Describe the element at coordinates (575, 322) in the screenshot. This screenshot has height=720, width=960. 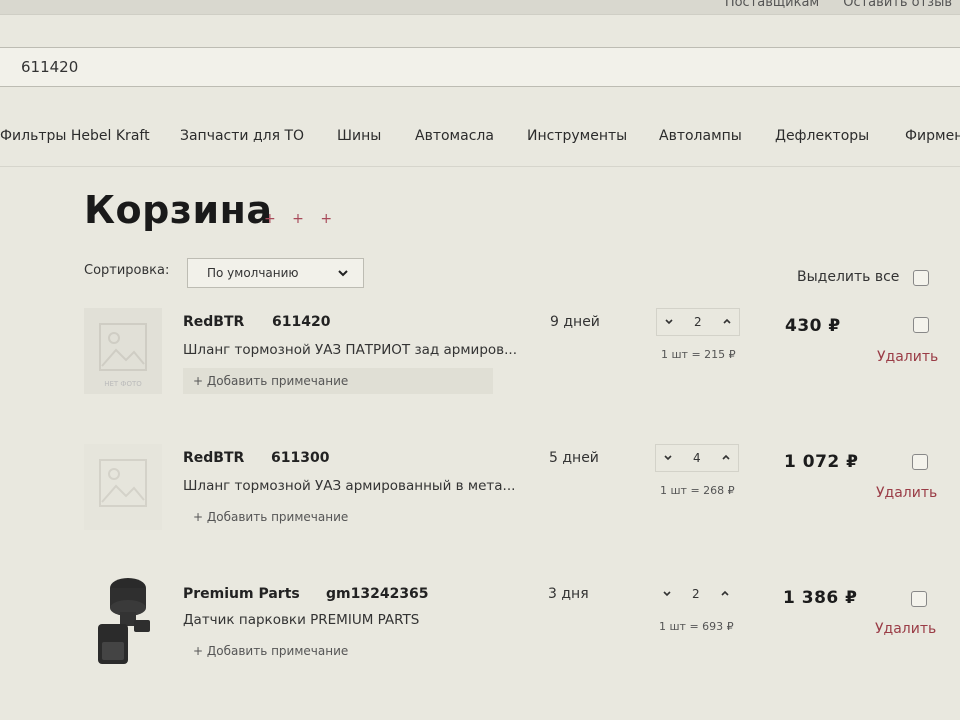
I see `delivery-days: 9 дней` at that location.